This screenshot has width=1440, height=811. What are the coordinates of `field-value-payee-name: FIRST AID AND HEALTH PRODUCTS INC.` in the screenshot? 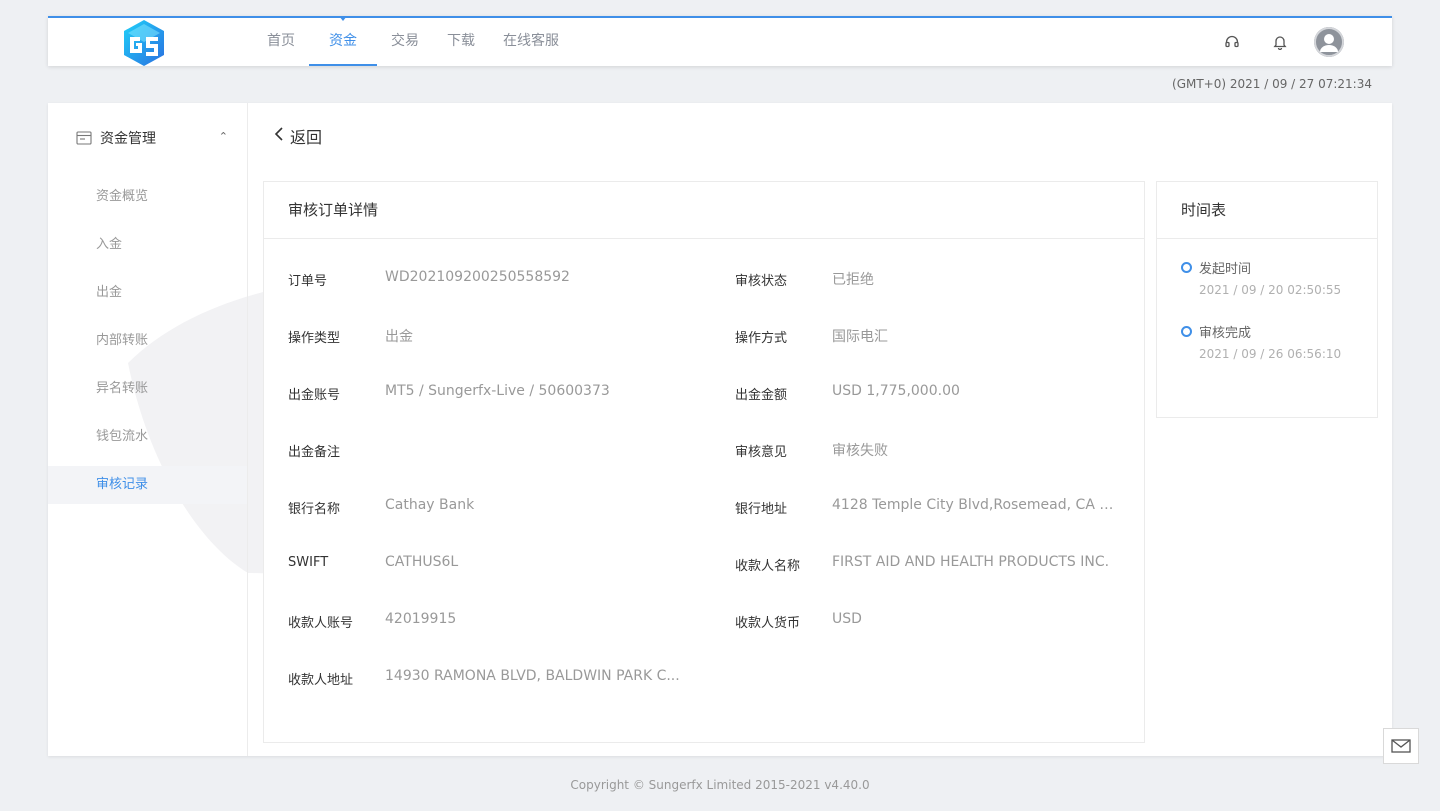 It's located at (971, 562).